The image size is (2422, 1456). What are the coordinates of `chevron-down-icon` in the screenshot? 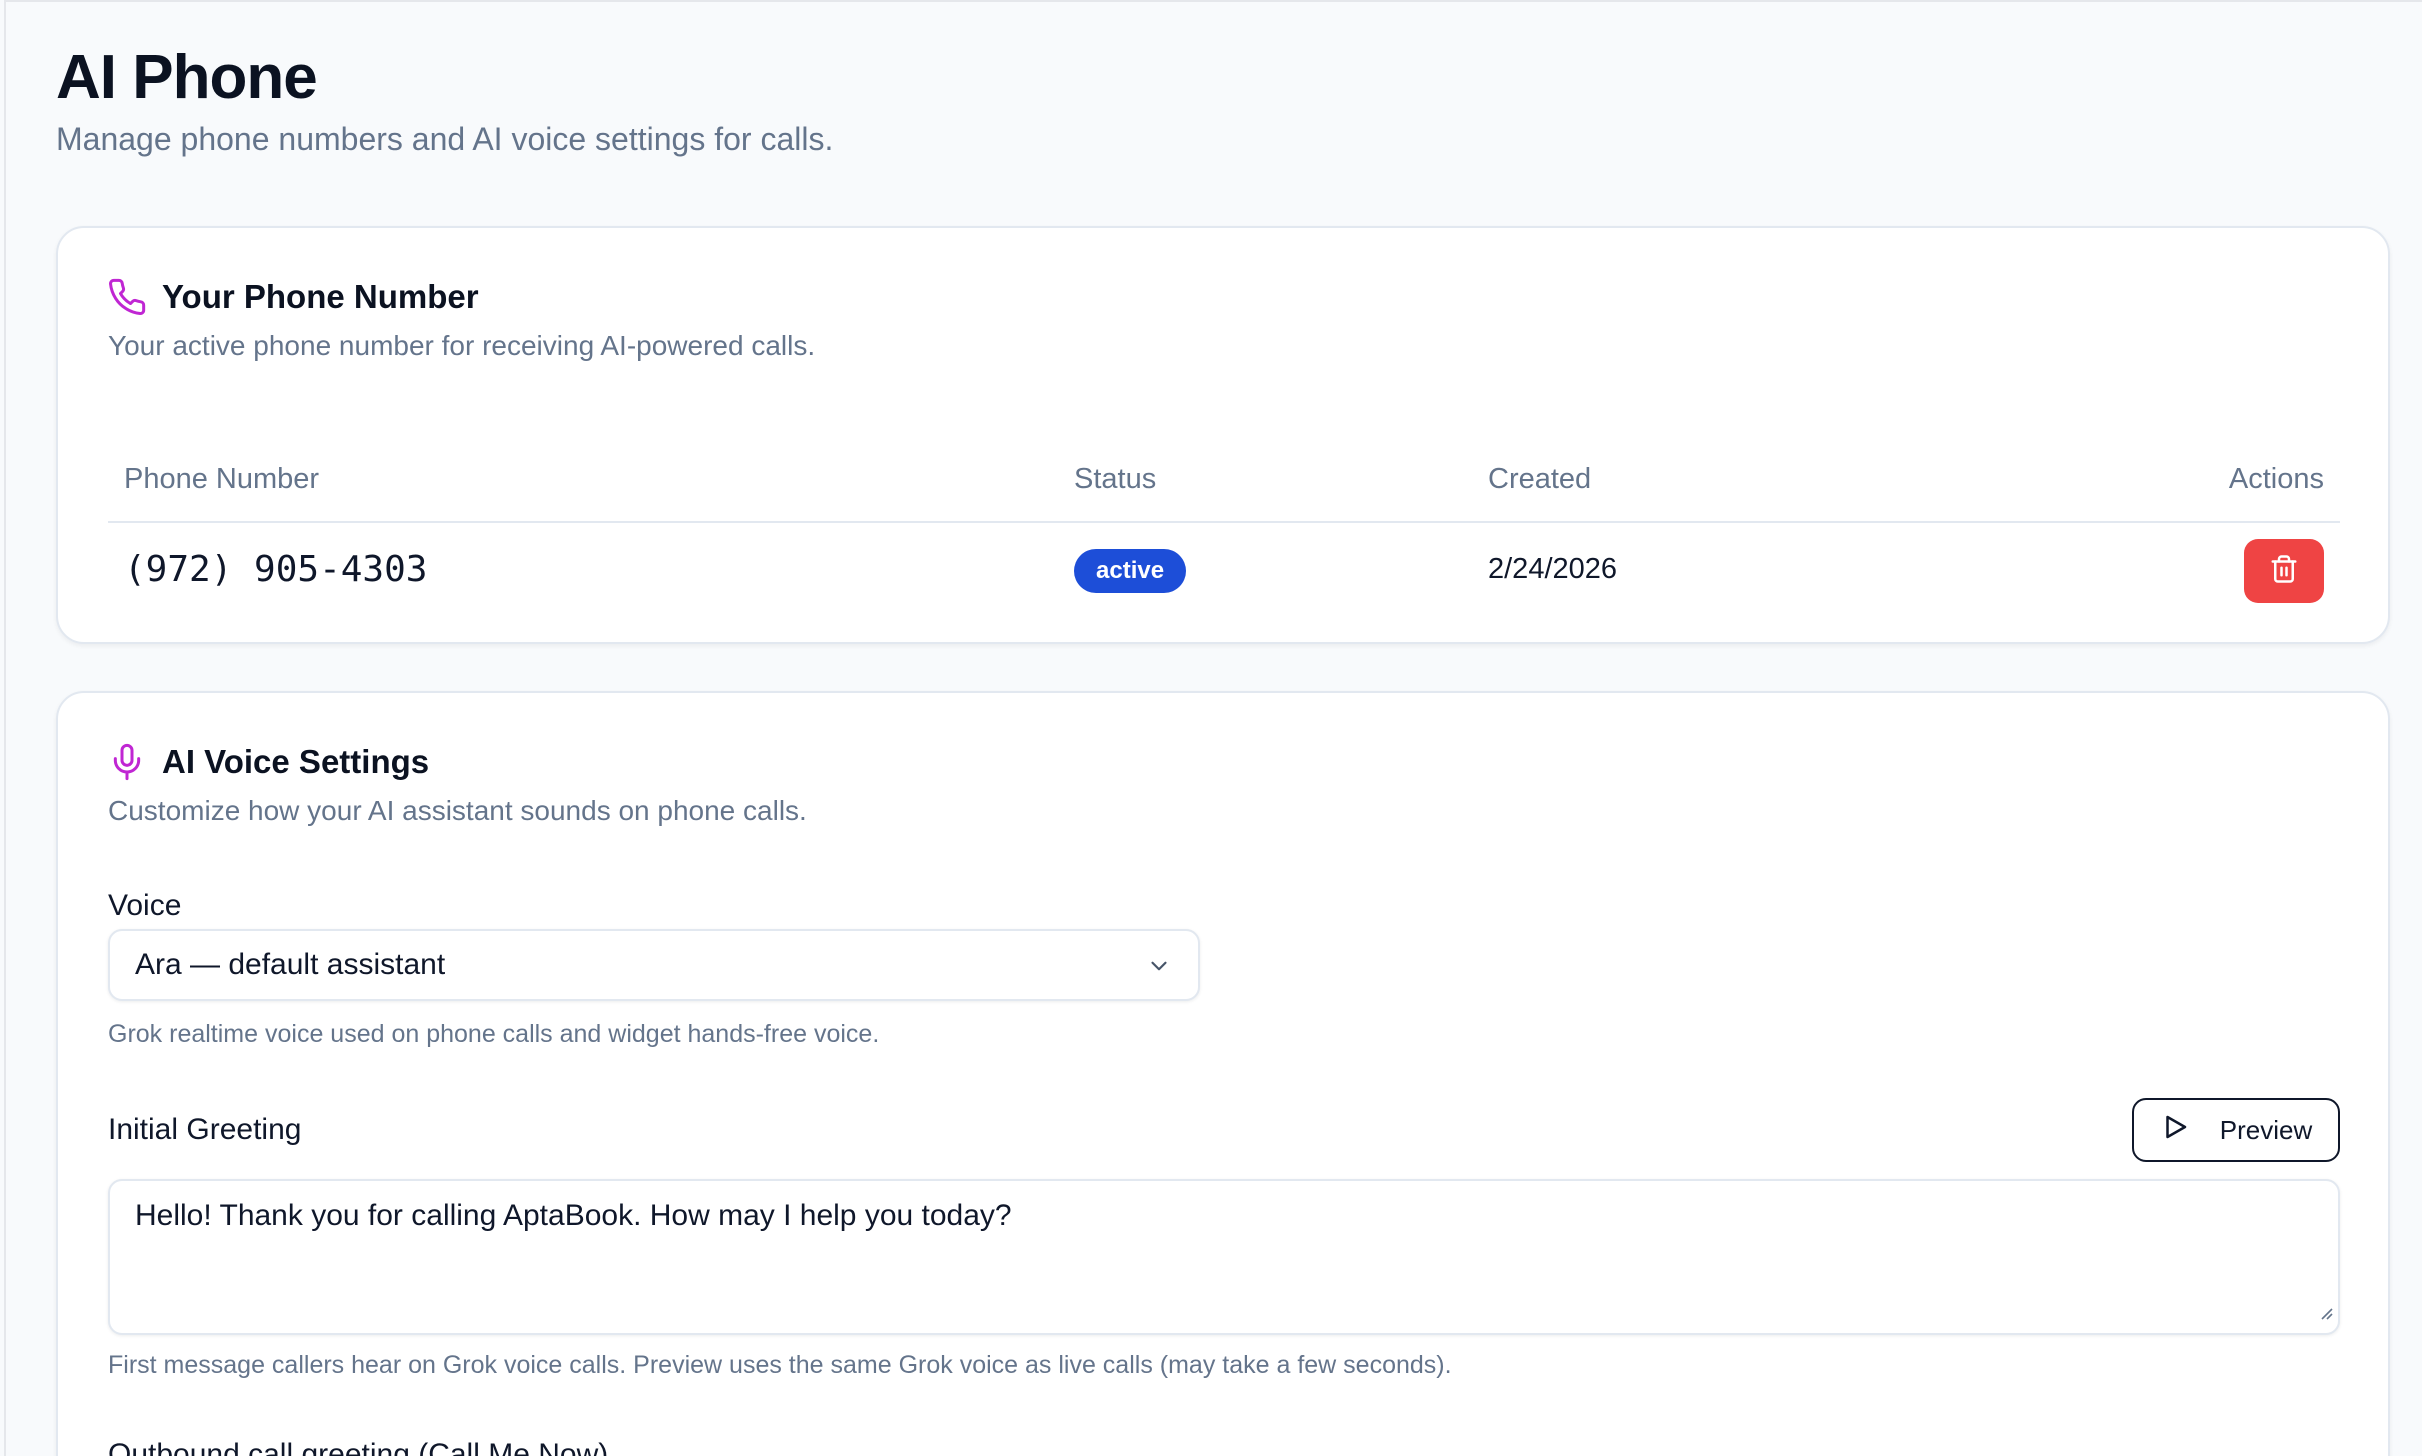 It's located at (1159, 970).